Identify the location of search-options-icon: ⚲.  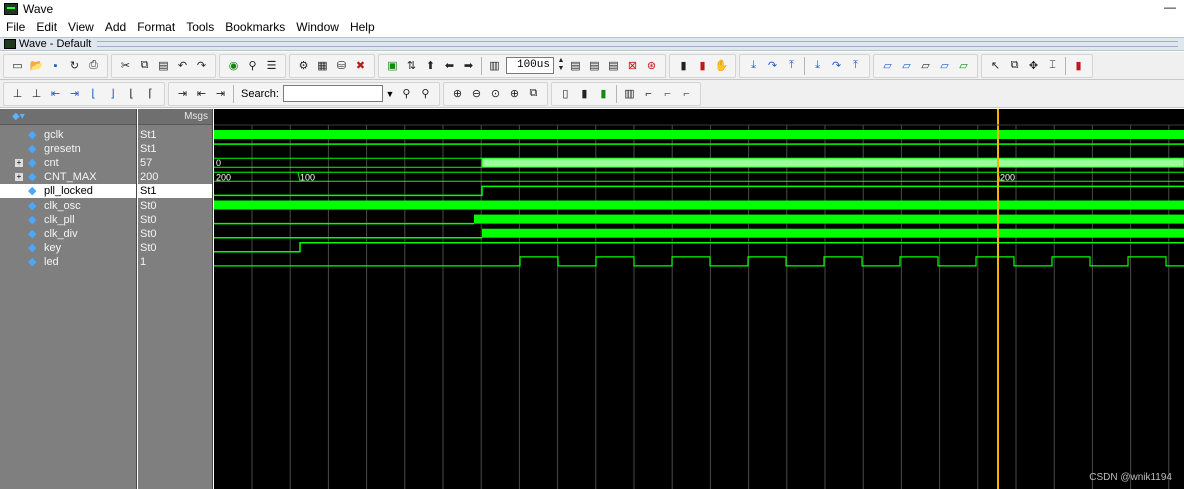
(406, 93).